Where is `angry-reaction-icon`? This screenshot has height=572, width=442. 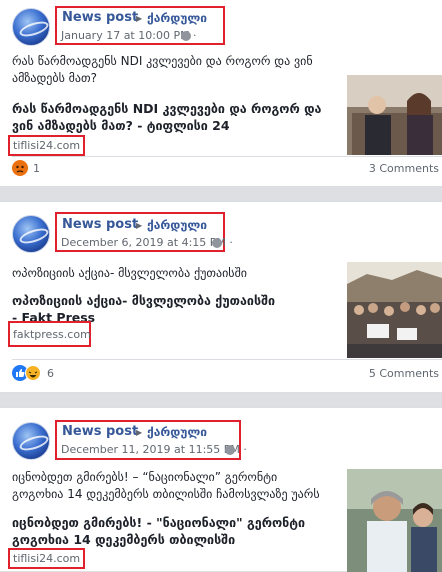 angry-reaction-icon is located at coordinates (20, 168).